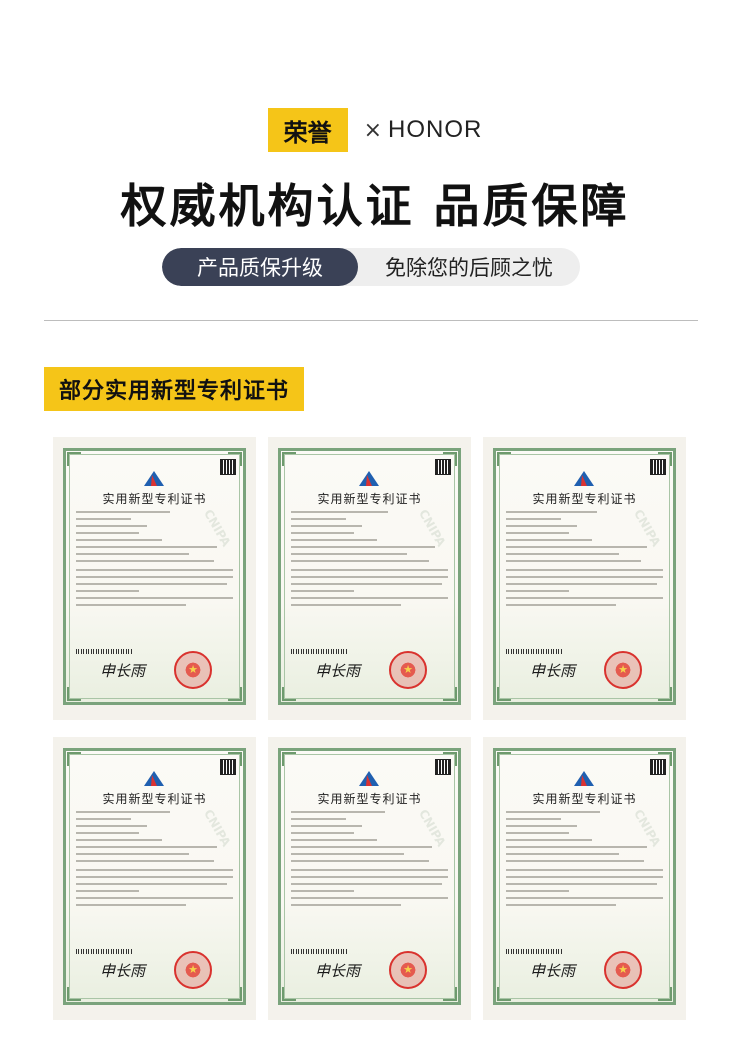  I want to click on brand-row: 荣誉 × HONOR, so click(375, 130).